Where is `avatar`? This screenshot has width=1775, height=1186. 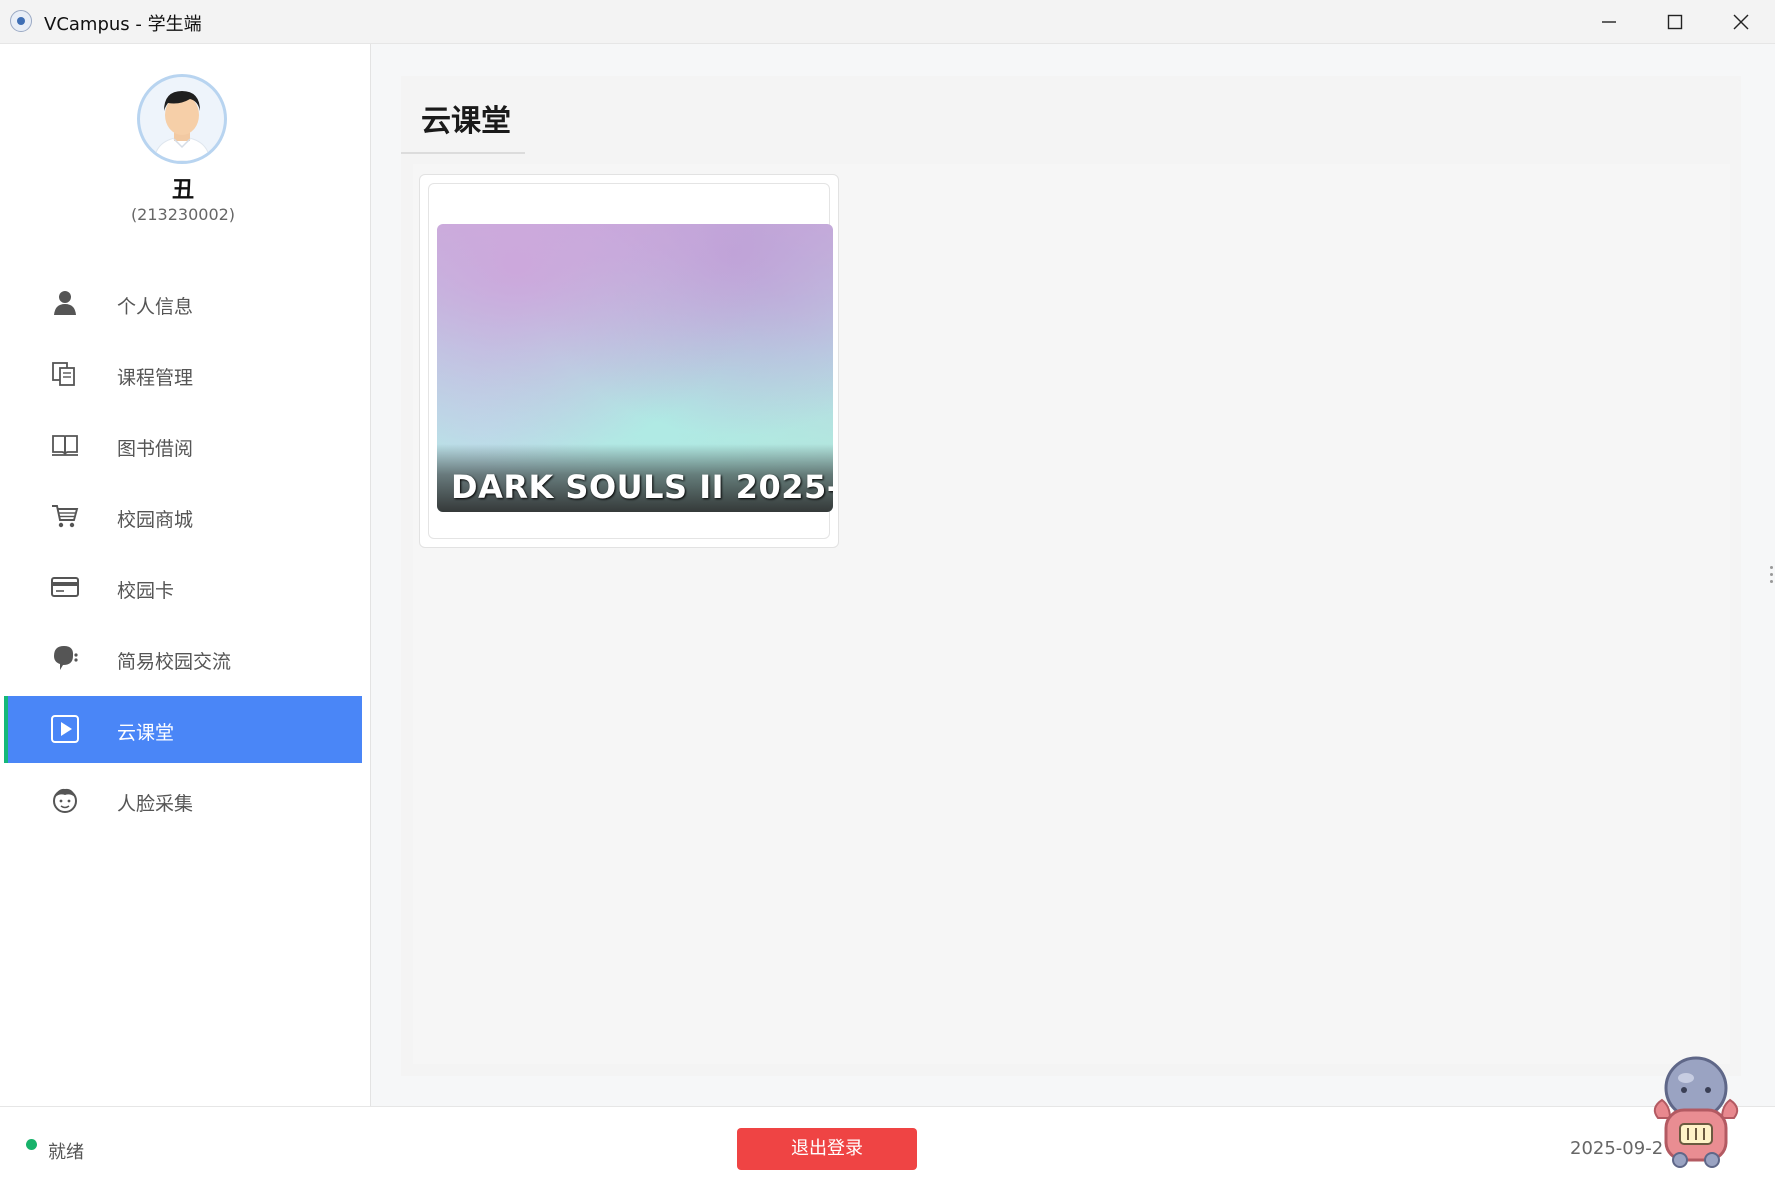 avatar is located at coordinates (182, 119).